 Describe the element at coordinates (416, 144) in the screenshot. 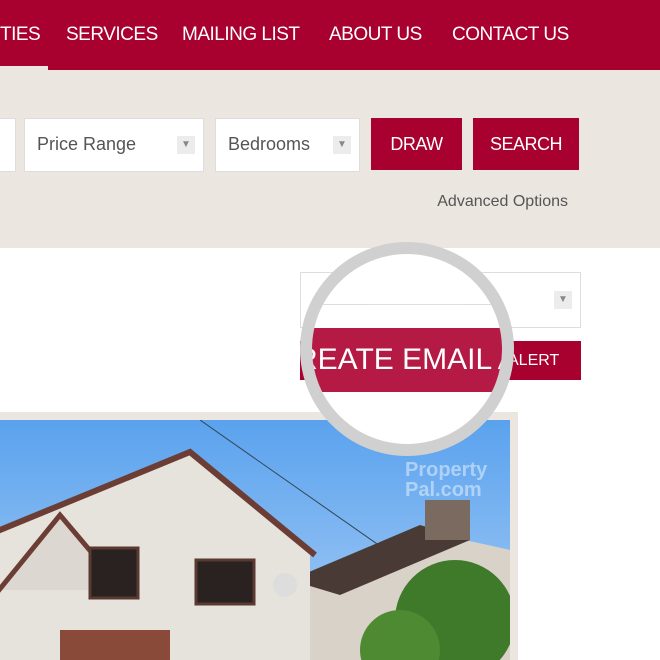

I see `draw-button: DRAW` at that location.